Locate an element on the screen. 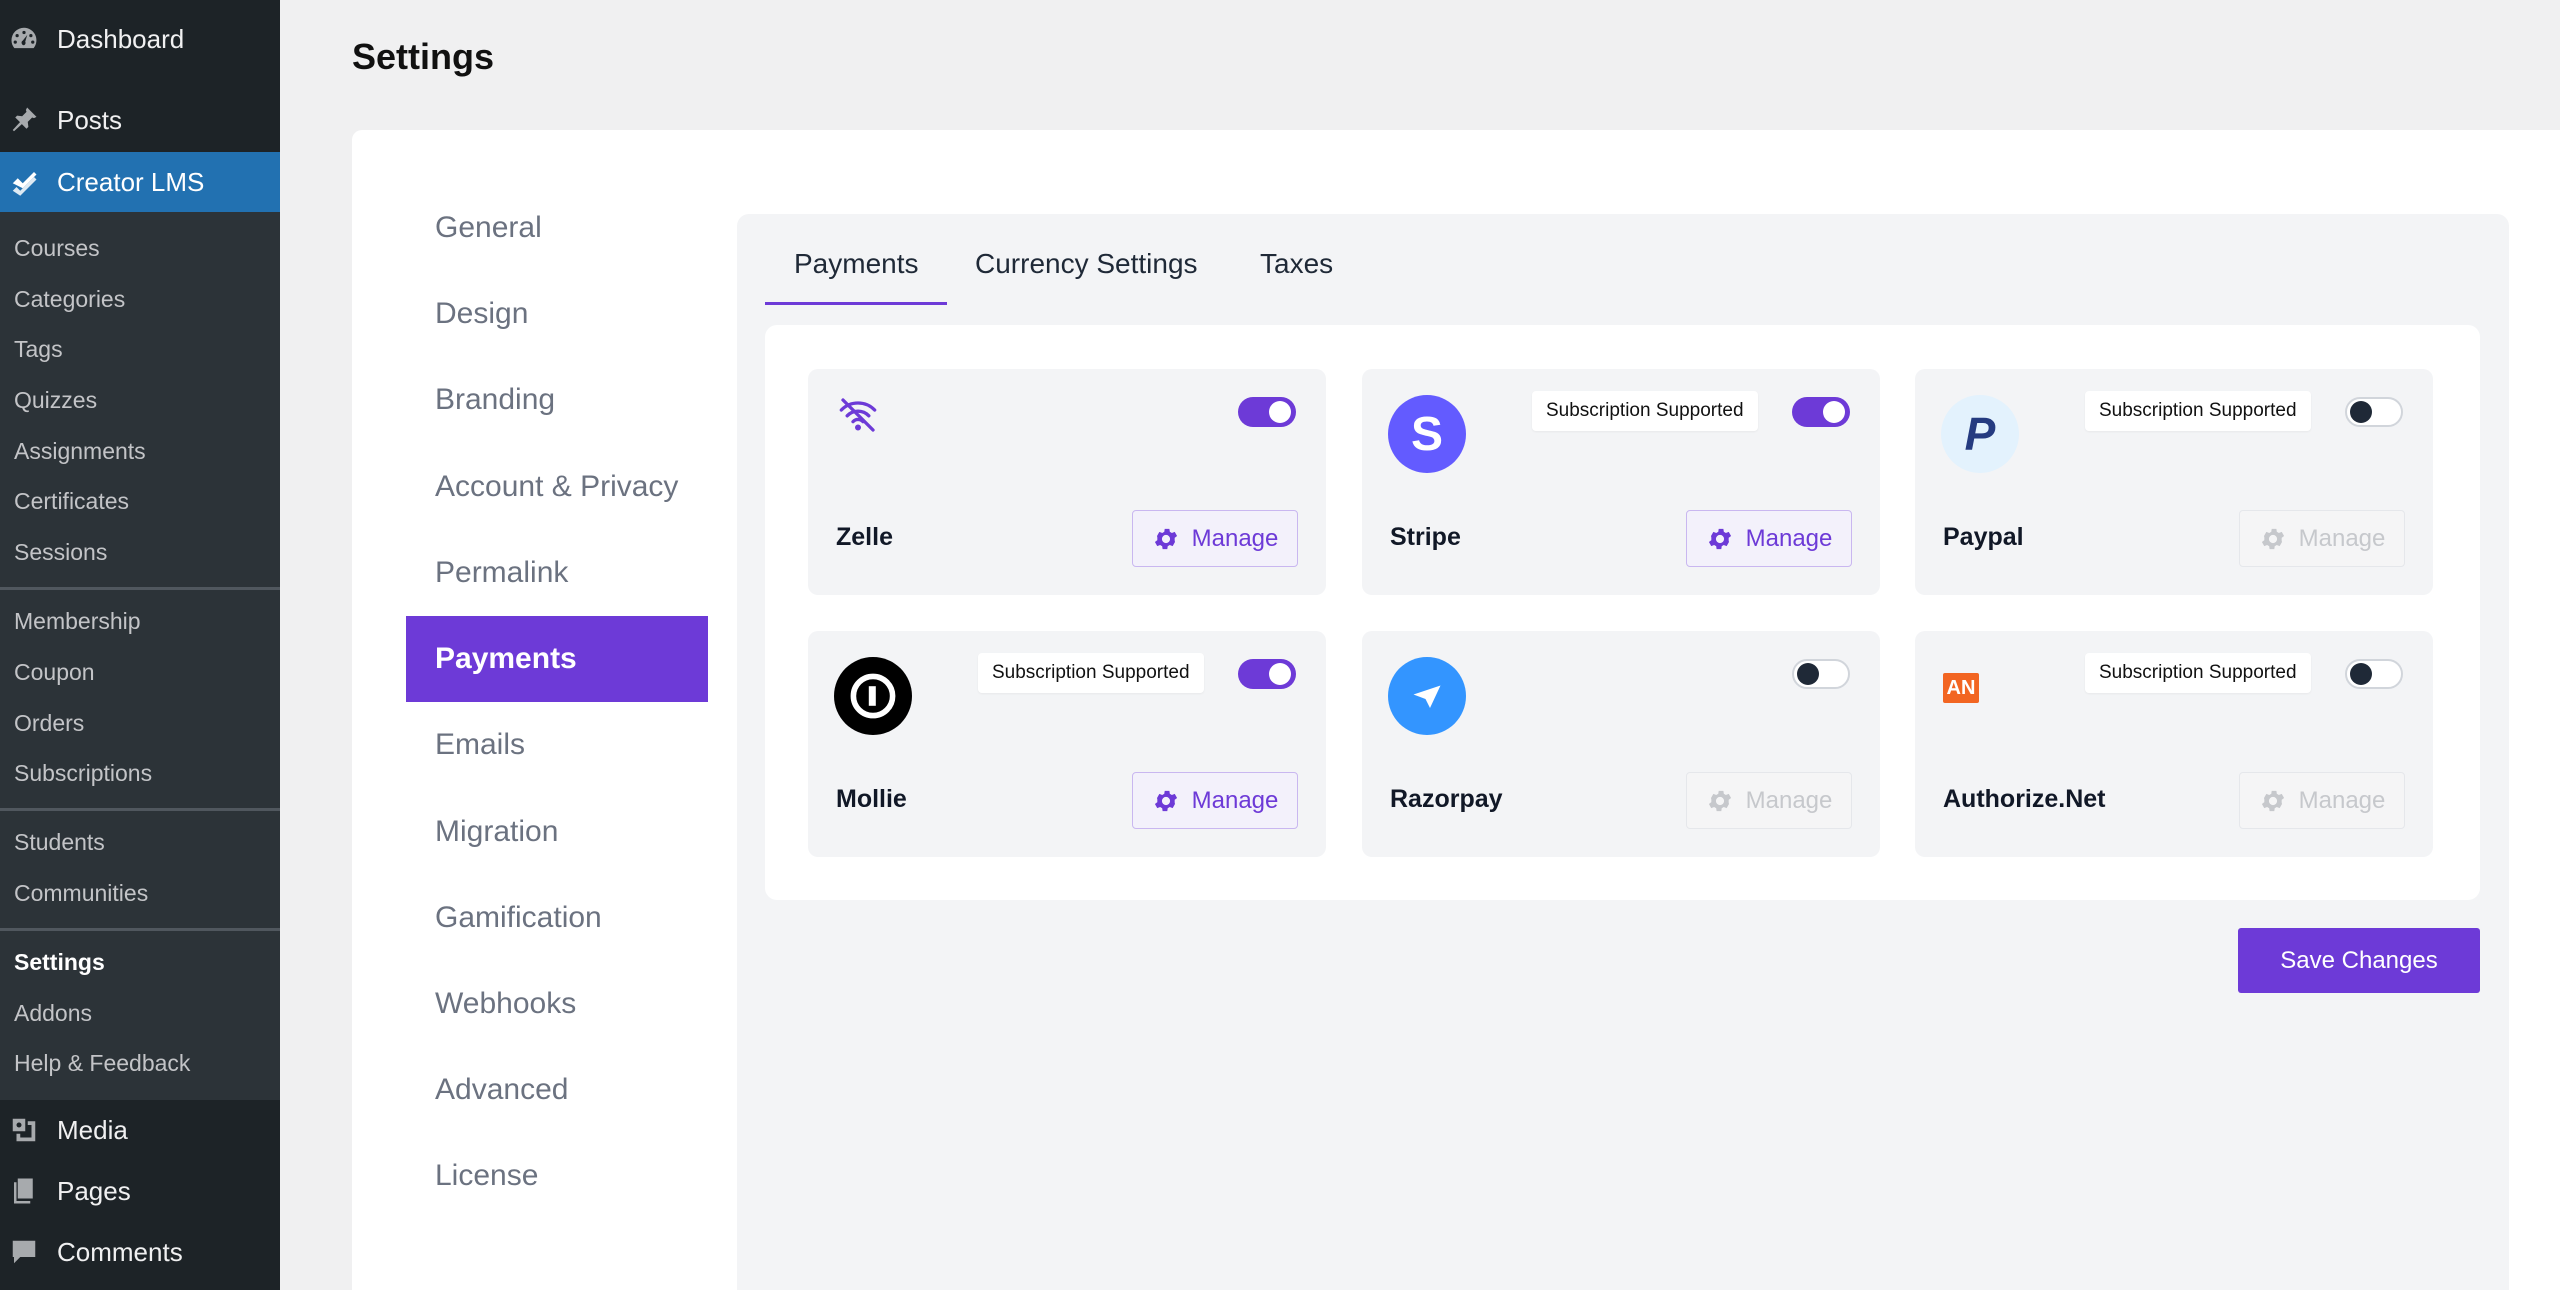  nav-account-privacy: Account & Privacy is located at coordinates (557, 487).